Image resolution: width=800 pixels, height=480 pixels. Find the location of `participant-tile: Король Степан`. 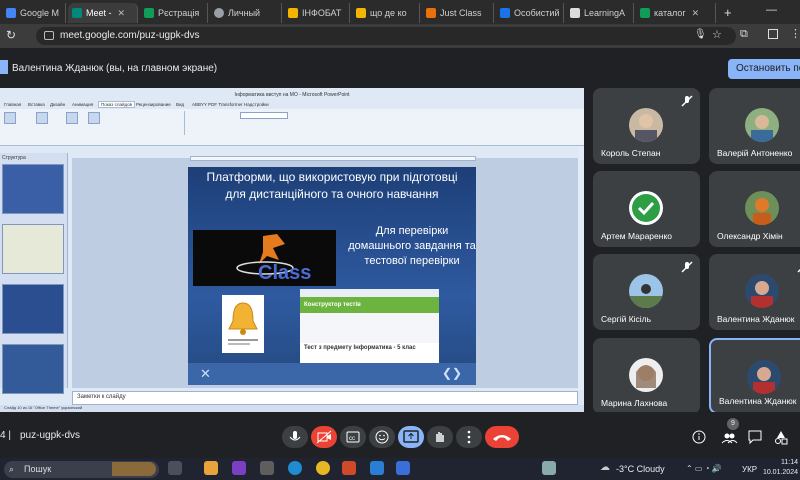

participant-tile: Король Степан is located at coordinates (646, 126).